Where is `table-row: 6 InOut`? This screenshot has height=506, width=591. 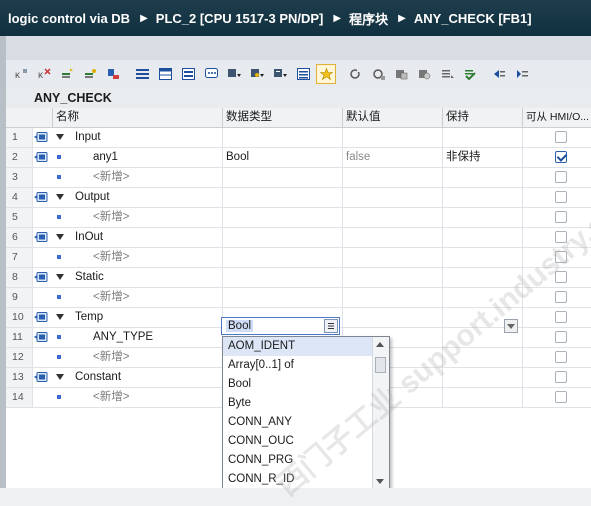 table-row: 6 InOut is located at coordinates (298, 238).